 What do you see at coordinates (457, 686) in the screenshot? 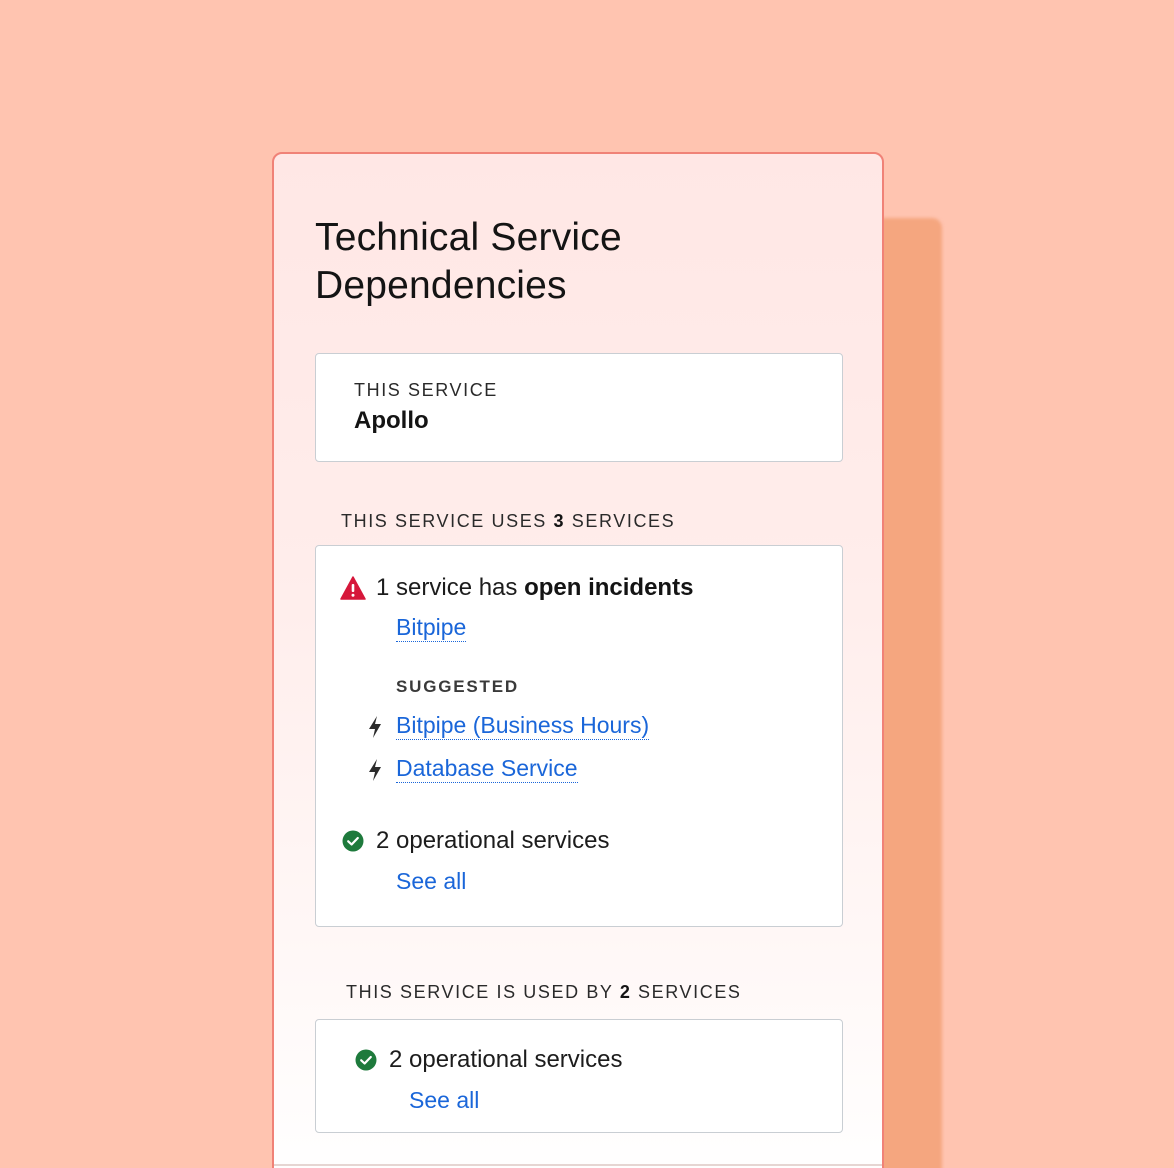
I see `suggested-label: SUGGESTED` at bounding box center [457, 686].